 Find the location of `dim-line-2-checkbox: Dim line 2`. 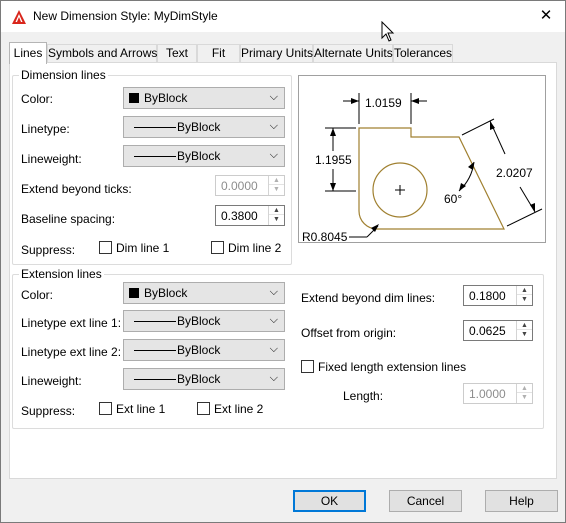

dim-line-2-checkbox: Dim line 2 is located at coordinates (246, 248).